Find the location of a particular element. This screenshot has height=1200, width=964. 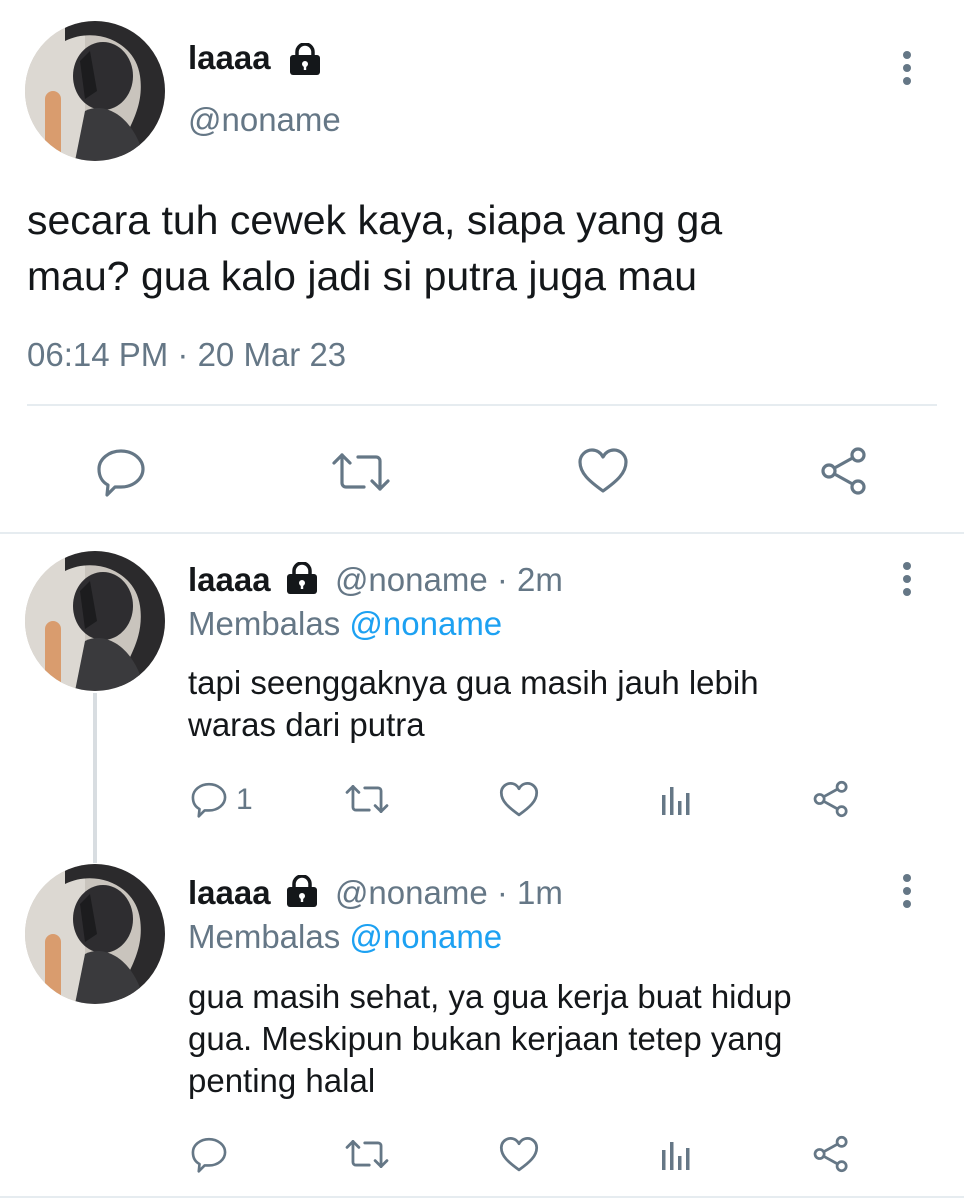

reply-count: 1 is located at coordinates (244, 799).